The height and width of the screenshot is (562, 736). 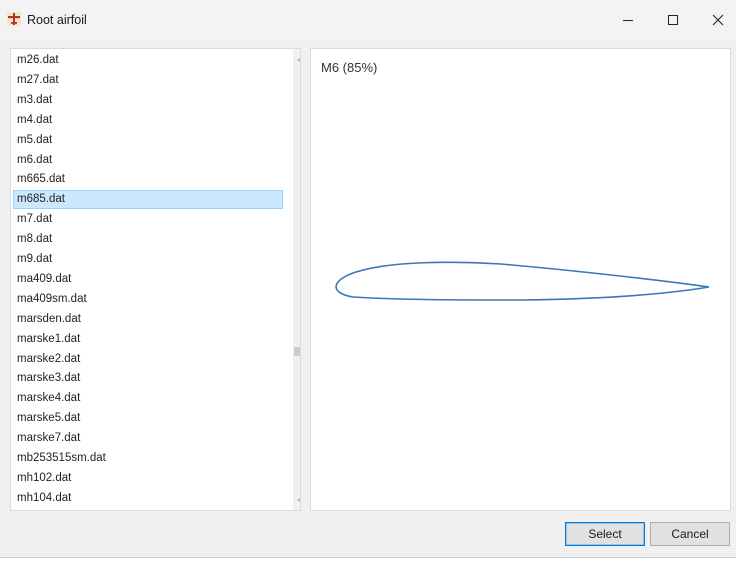 I want to click on list-item: ma409sm.dat, so click(x=148, y=299).